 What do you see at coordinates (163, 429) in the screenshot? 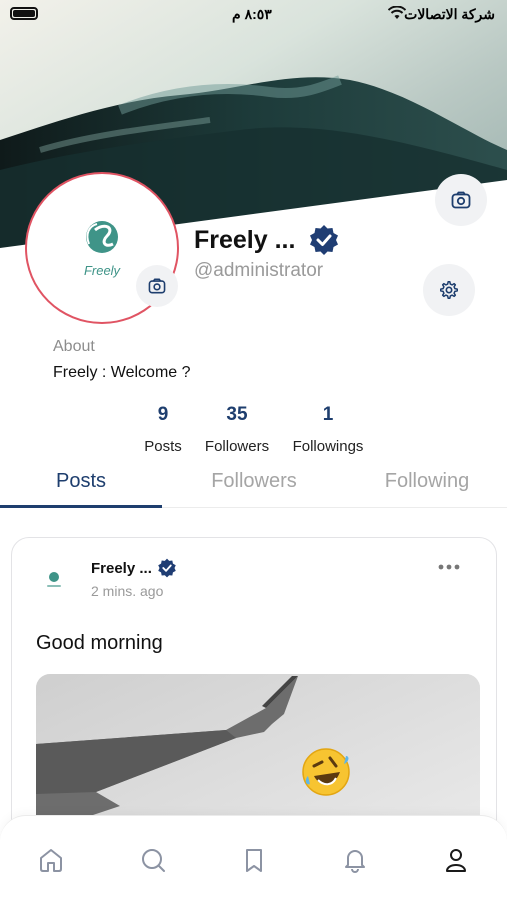
I see `stat-posts: 9 Posts` at bounding box center [163, 429].